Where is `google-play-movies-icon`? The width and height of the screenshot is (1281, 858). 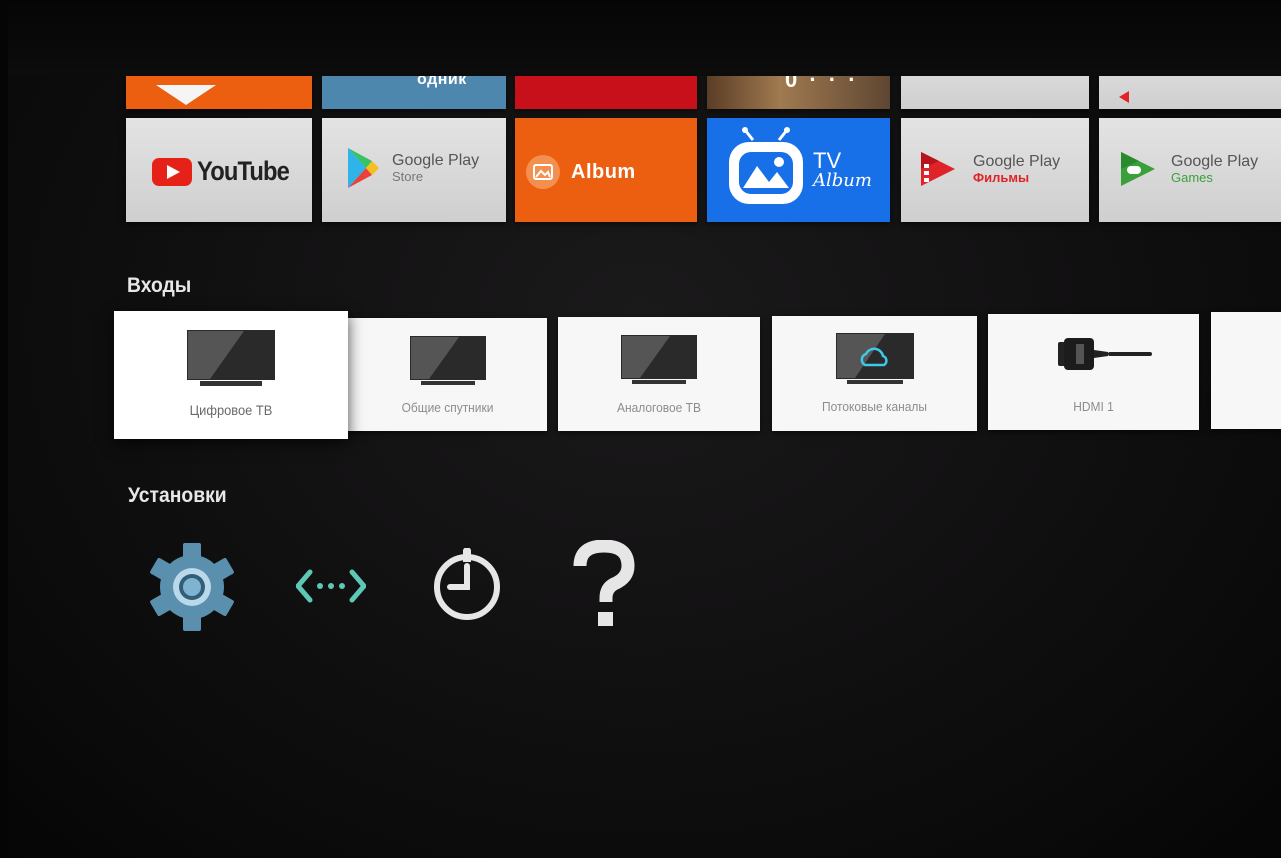
google-play-movies-icon is located at coordinates (938, 169).